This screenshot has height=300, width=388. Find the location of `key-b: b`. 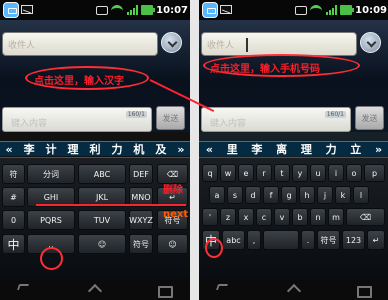

key-b: b is located at coordinates (300, 217).